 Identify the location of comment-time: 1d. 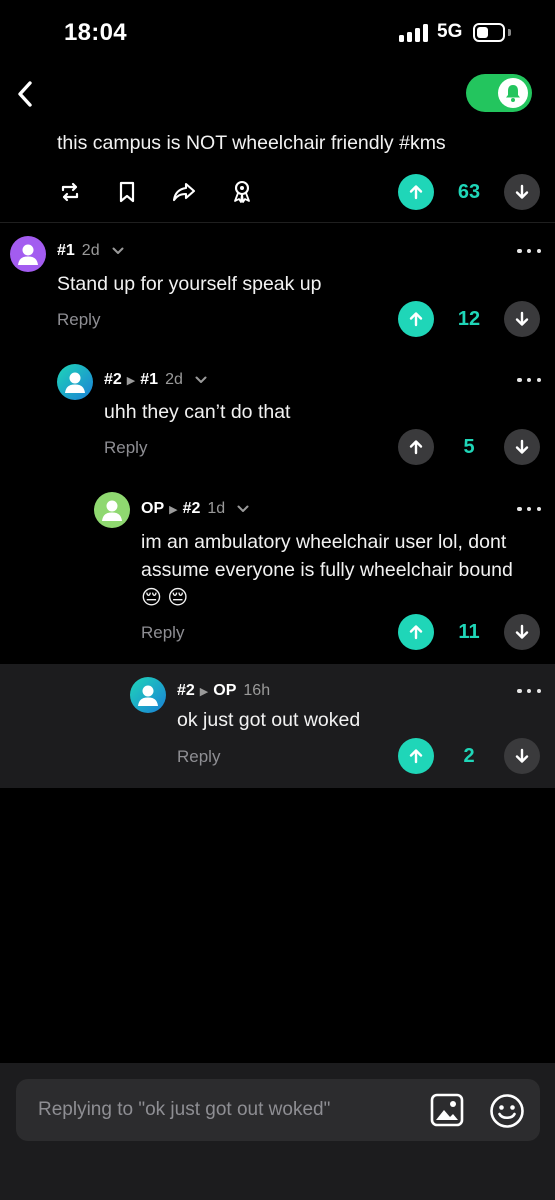
(216, 508).